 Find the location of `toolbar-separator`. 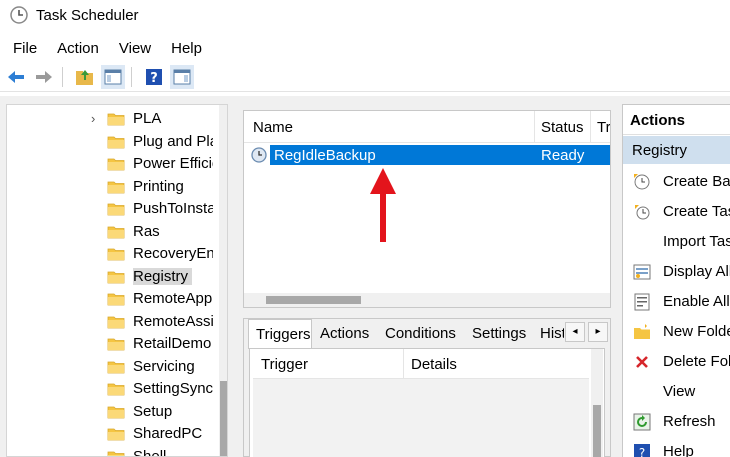

toolbar-separator is located at coordinates (62, 76).